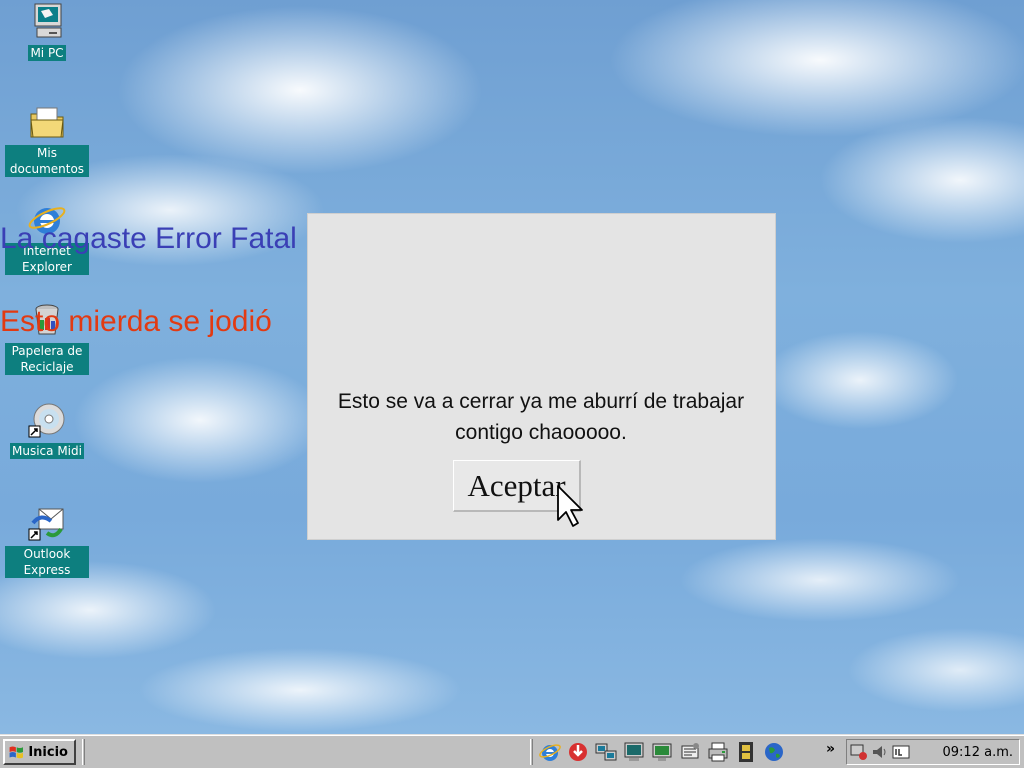 The width and height of the screenshot is (1024, 768). Describe the element at coordinates (880, 752) in the screenshot. I see `volume-icon` at that location.